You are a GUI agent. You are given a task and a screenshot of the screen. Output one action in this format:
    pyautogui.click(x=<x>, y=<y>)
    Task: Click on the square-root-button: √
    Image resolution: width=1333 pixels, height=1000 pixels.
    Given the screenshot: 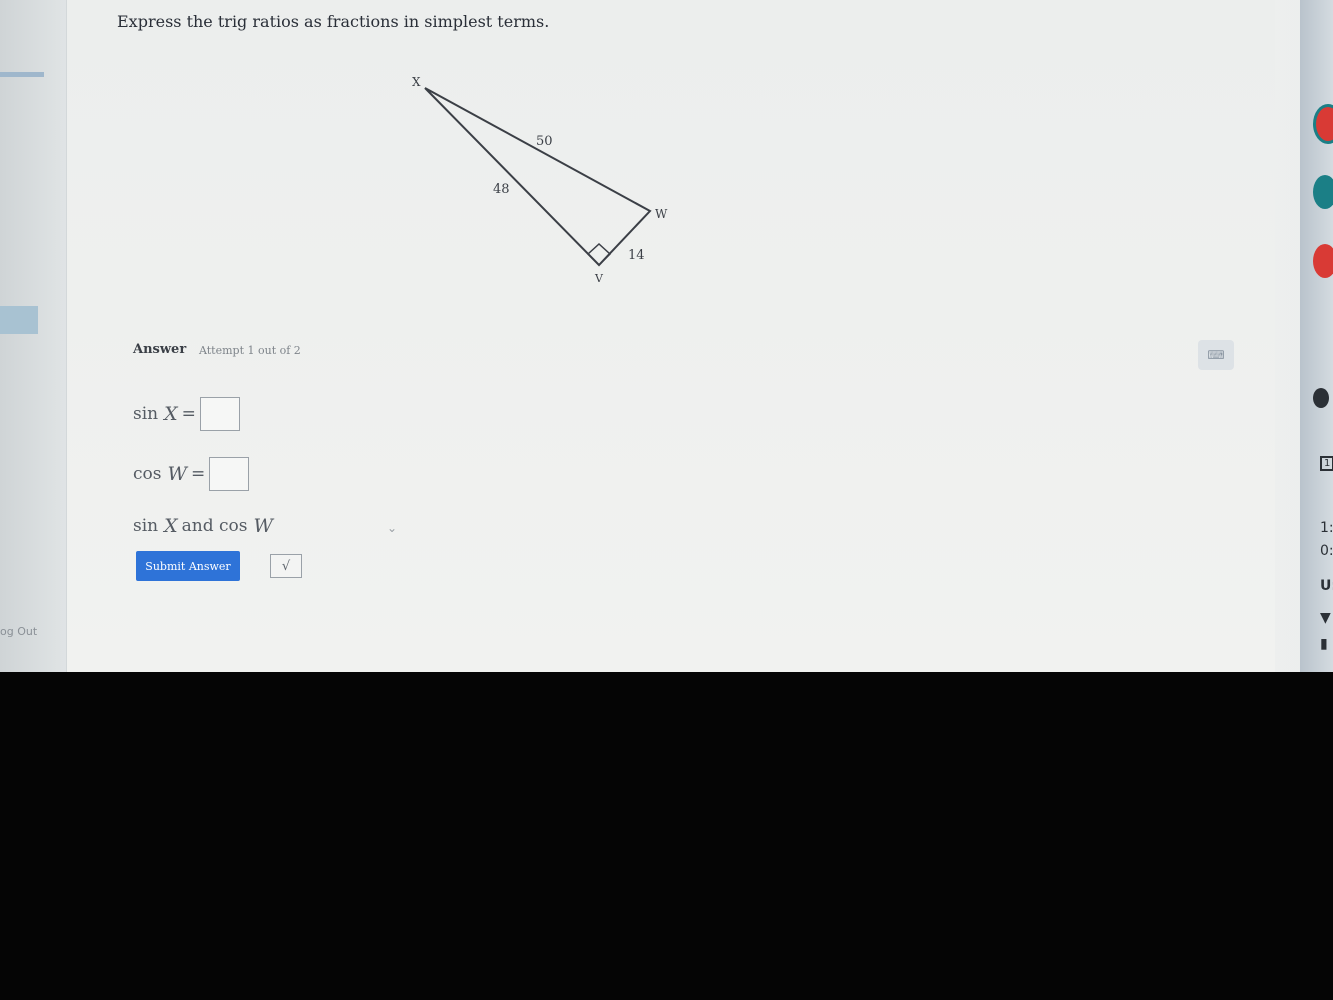 What is the action you would take?
    pyautogui.click(x=286, y=566)
    